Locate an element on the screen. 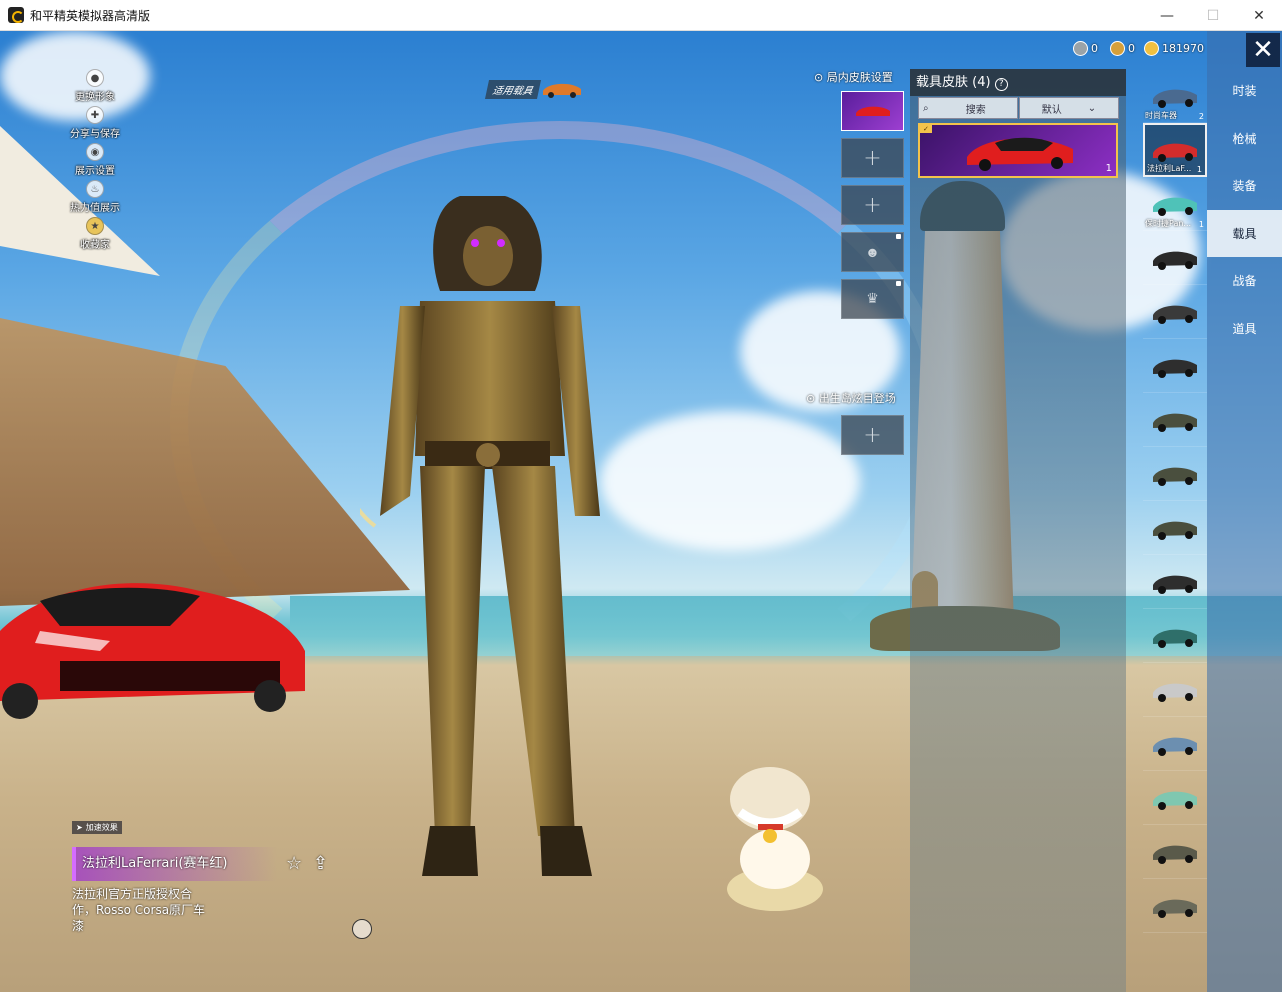 This screenshot has height=992, width=1282. maximize-button: ☐ is located at coordinates (1213, 15).